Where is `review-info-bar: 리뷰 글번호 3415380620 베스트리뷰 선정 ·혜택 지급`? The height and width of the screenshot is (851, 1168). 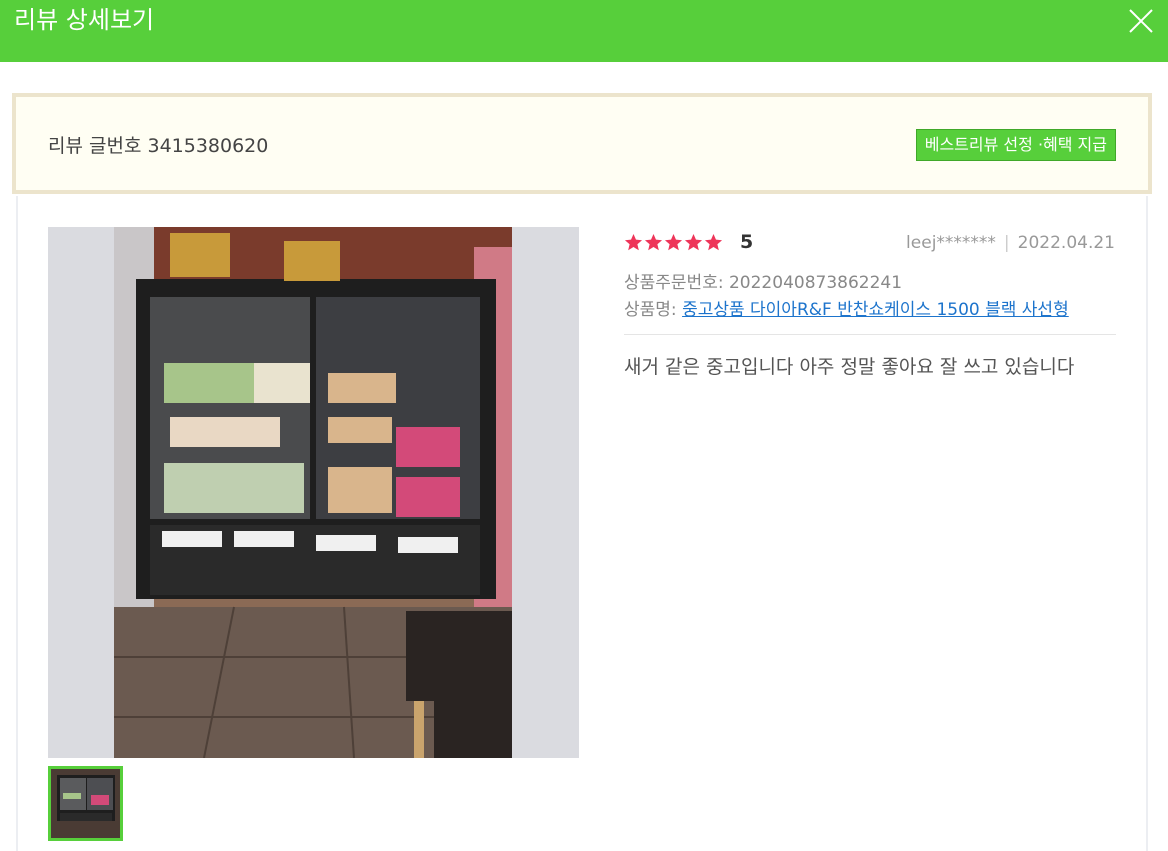
review-info-bar: 리뷰 글번호 3415380620 베스트리뷰 선정 ·혜택 지급 is located at coordinates (582, 143).